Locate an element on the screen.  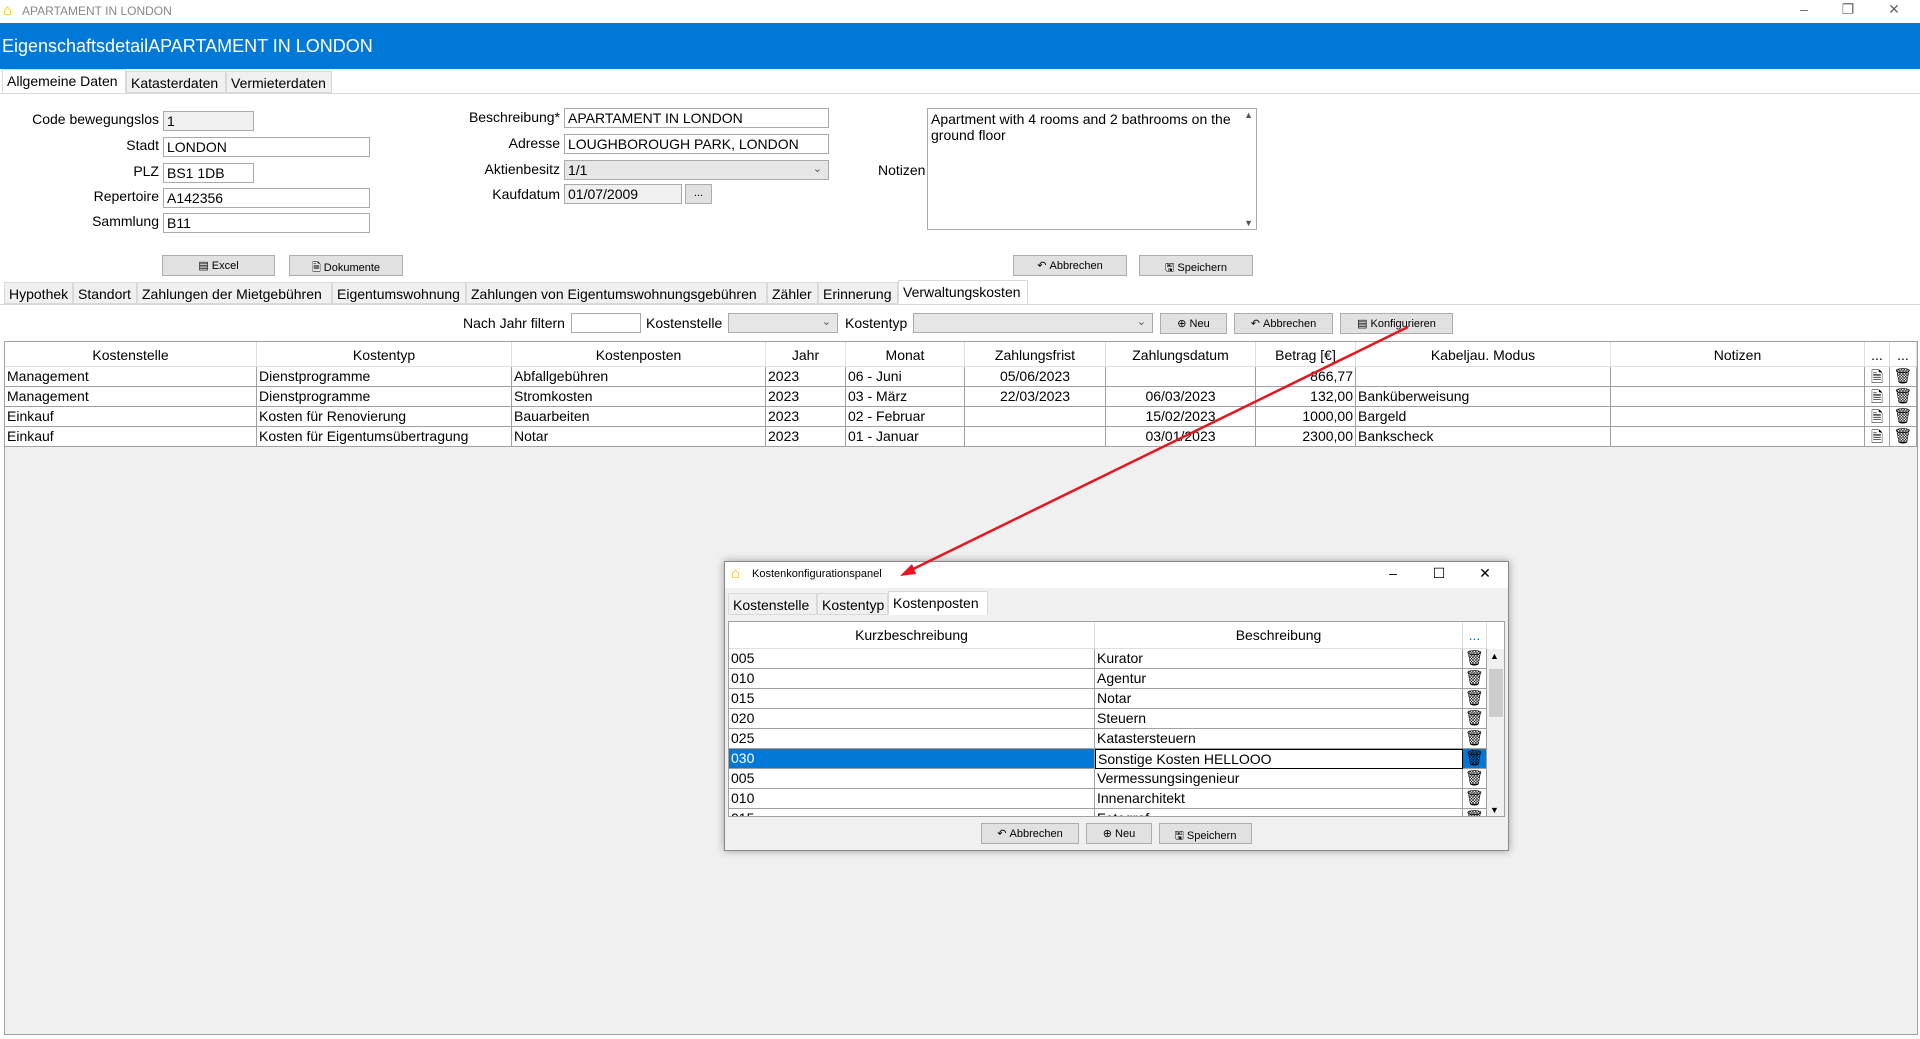
repertoire-label: Repertoire is located at coordinates (126, 196).